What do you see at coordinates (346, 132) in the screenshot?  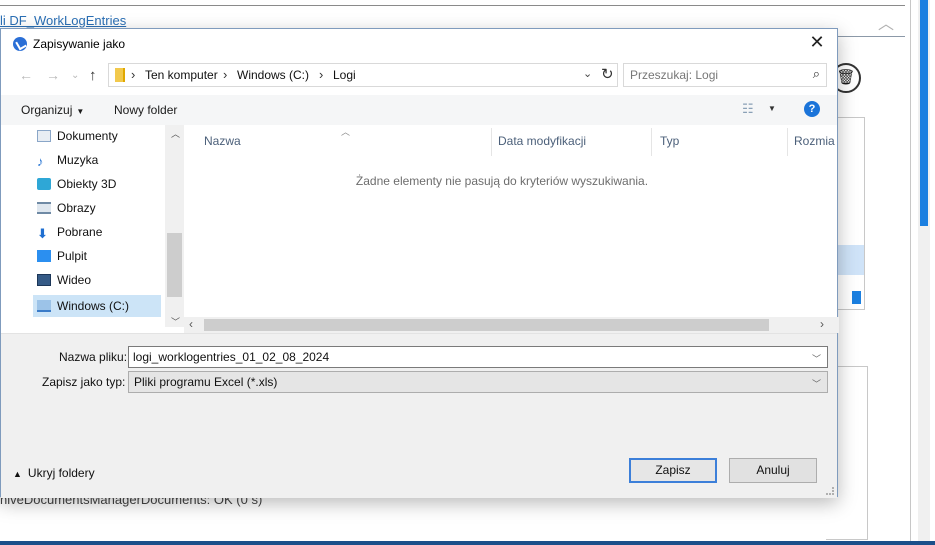 I see `sort-indicator-icon: ︿` at bounding box center [346, 132].